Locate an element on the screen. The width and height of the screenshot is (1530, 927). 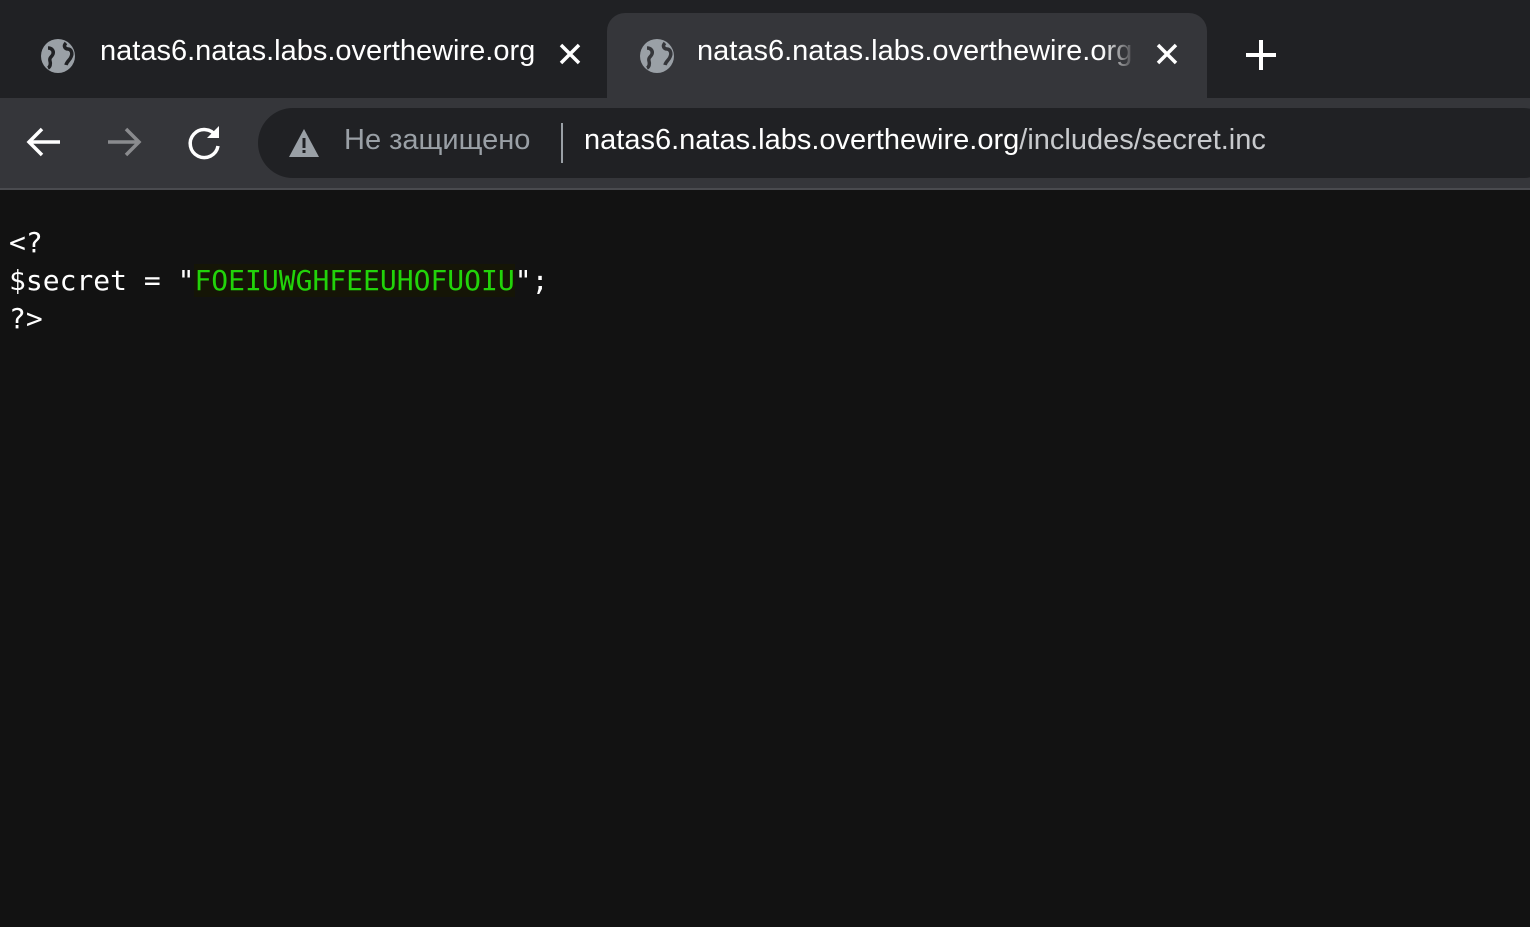
new-tab-plus-icon is located at coordinates (1261, 55).